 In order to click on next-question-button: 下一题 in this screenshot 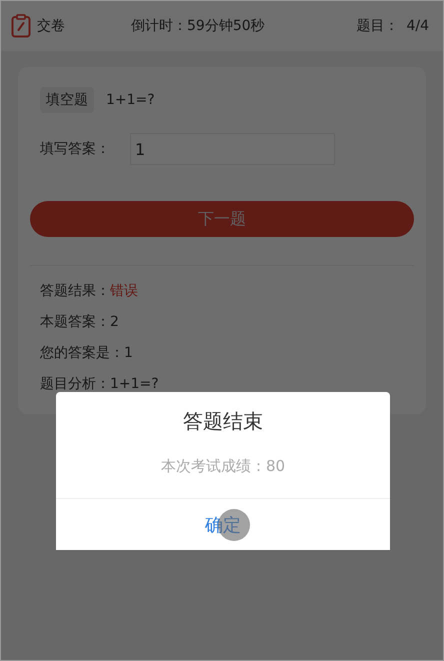, I will do `click(222, 219)`.